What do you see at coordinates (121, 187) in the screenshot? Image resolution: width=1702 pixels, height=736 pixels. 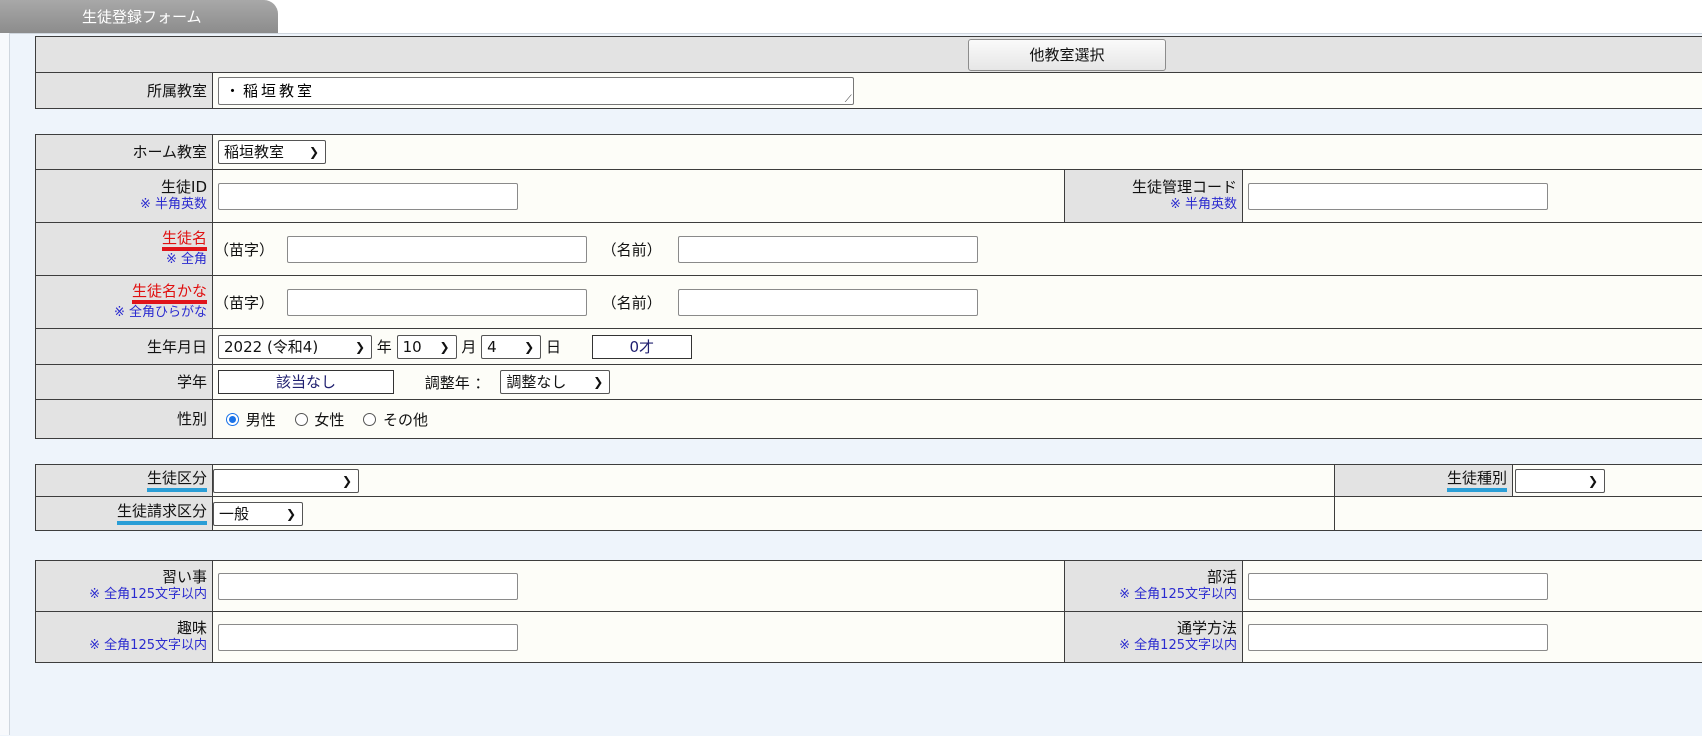 I see `student-id-label: 生徒ID` at bounding box center [121, 187].